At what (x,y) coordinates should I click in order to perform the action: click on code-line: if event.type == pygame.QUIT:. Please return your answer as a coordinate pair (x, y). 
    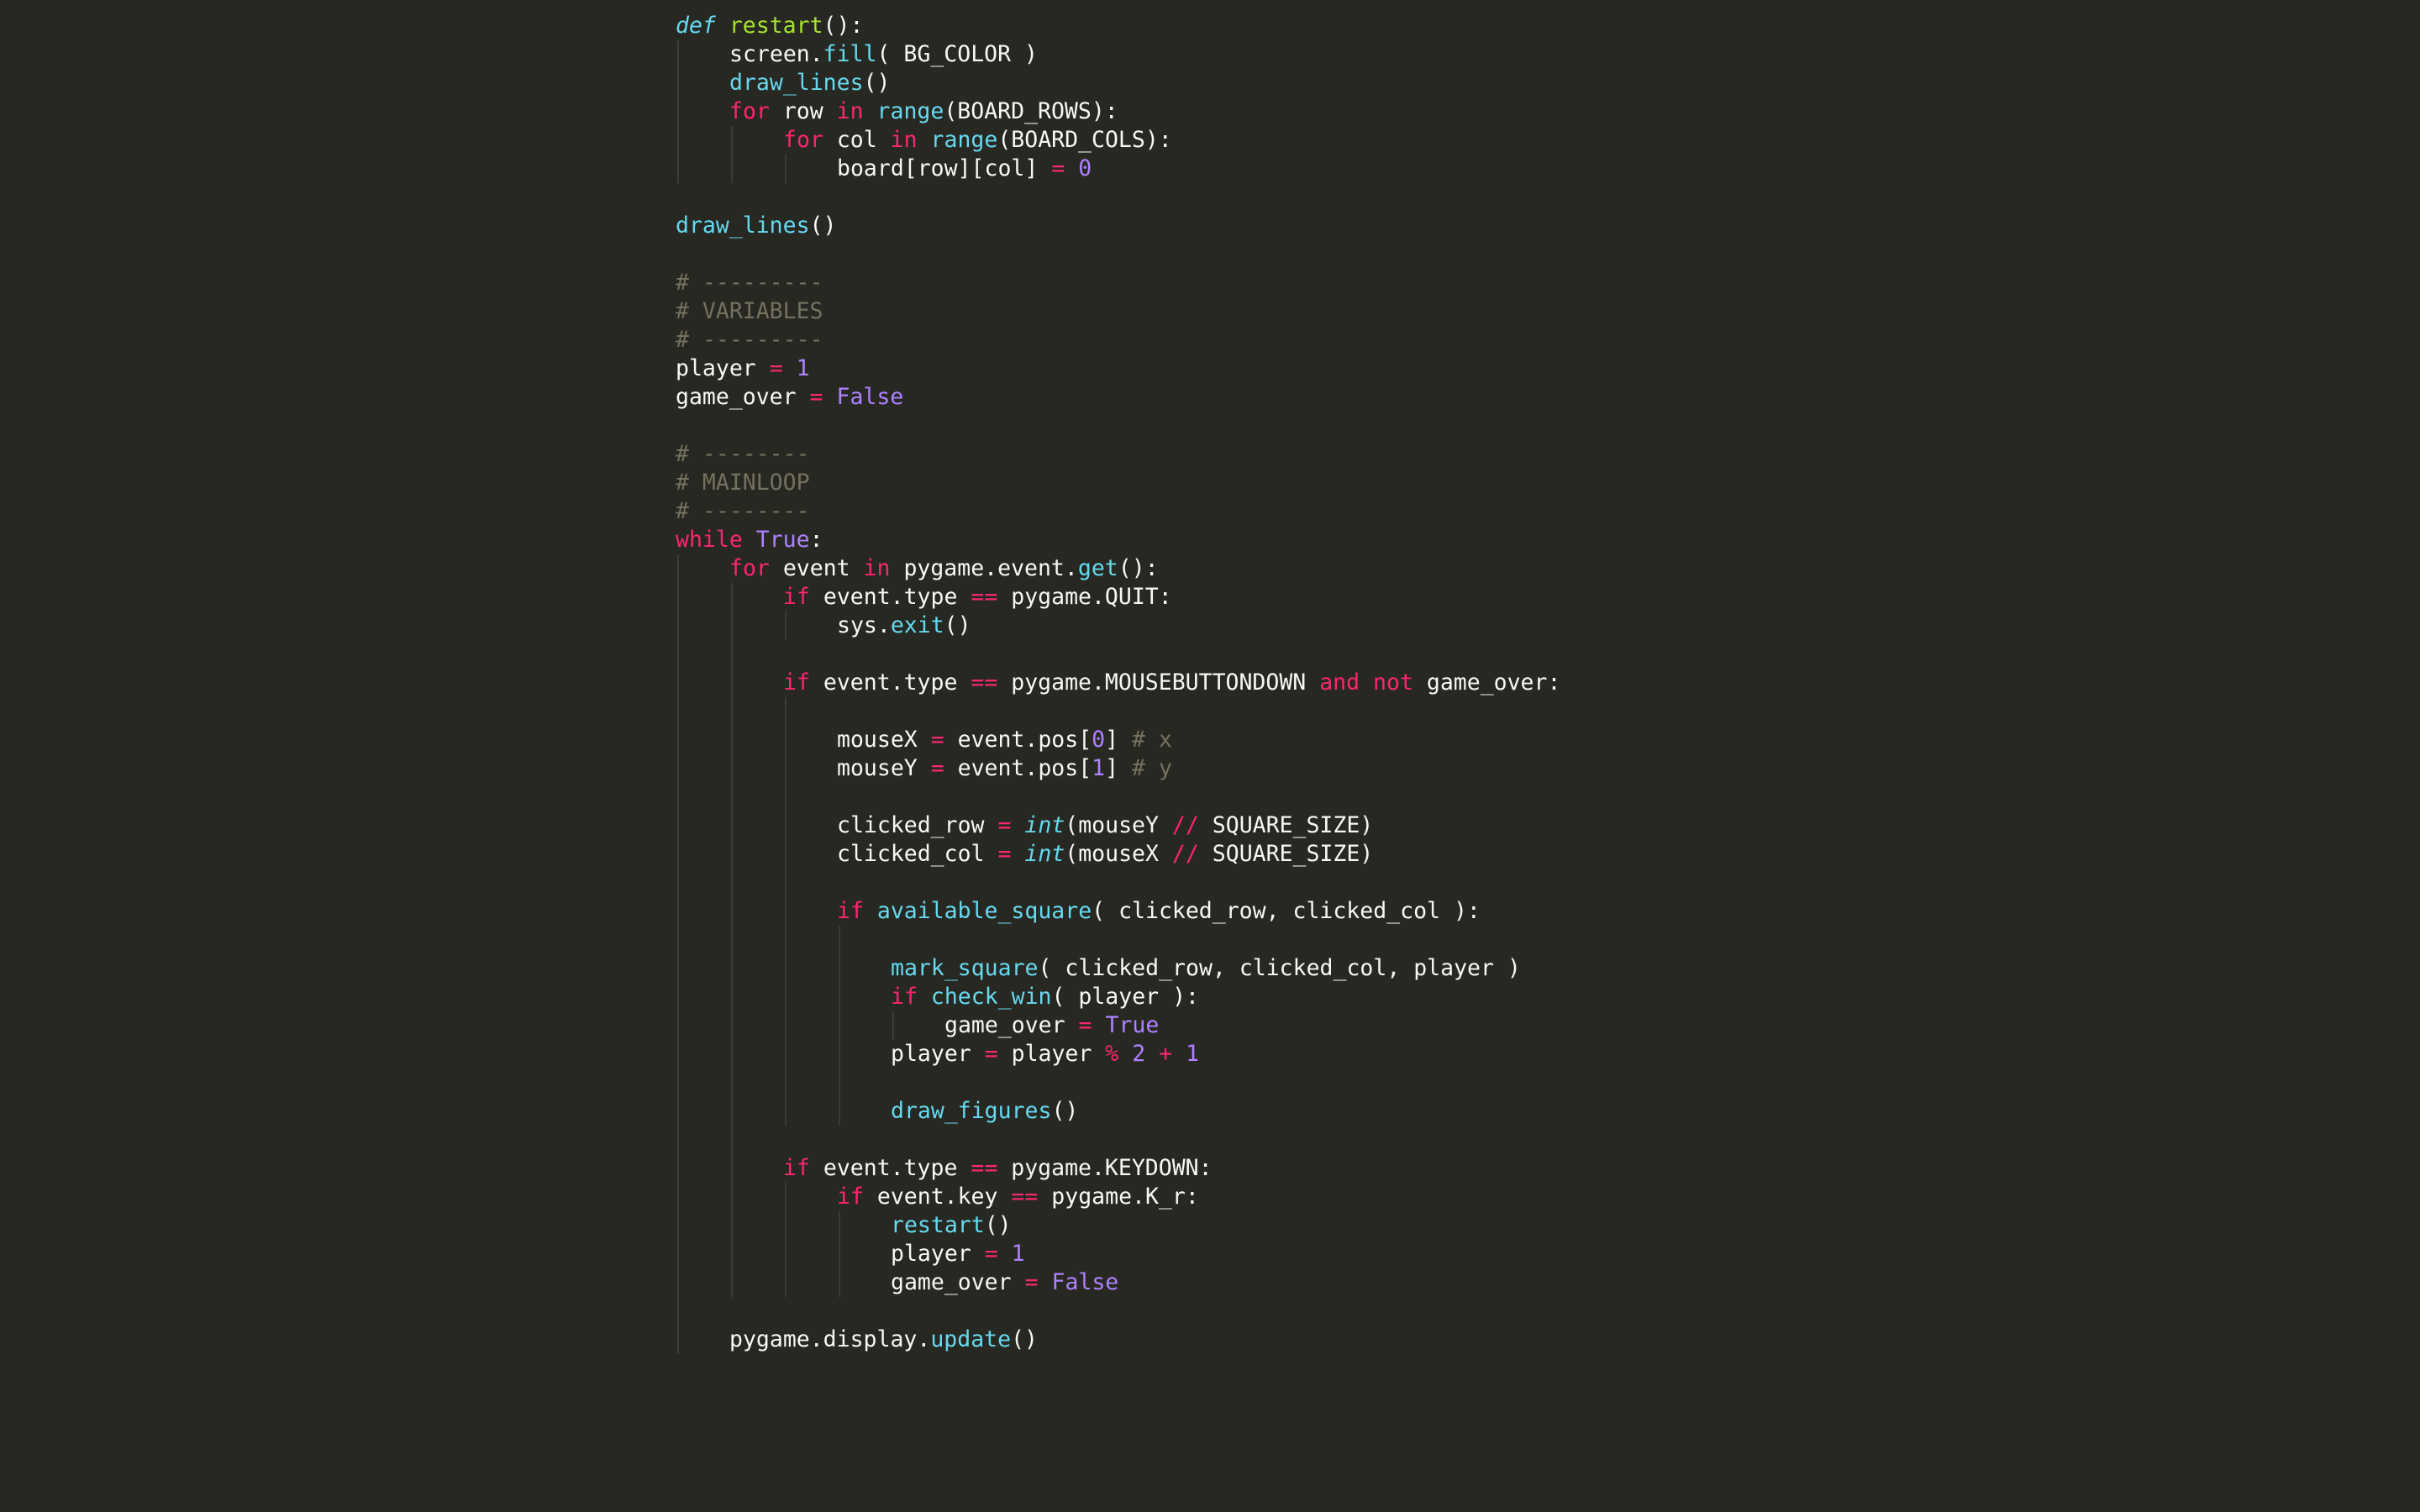
    Looking at the image, I should click on (1306, 597).